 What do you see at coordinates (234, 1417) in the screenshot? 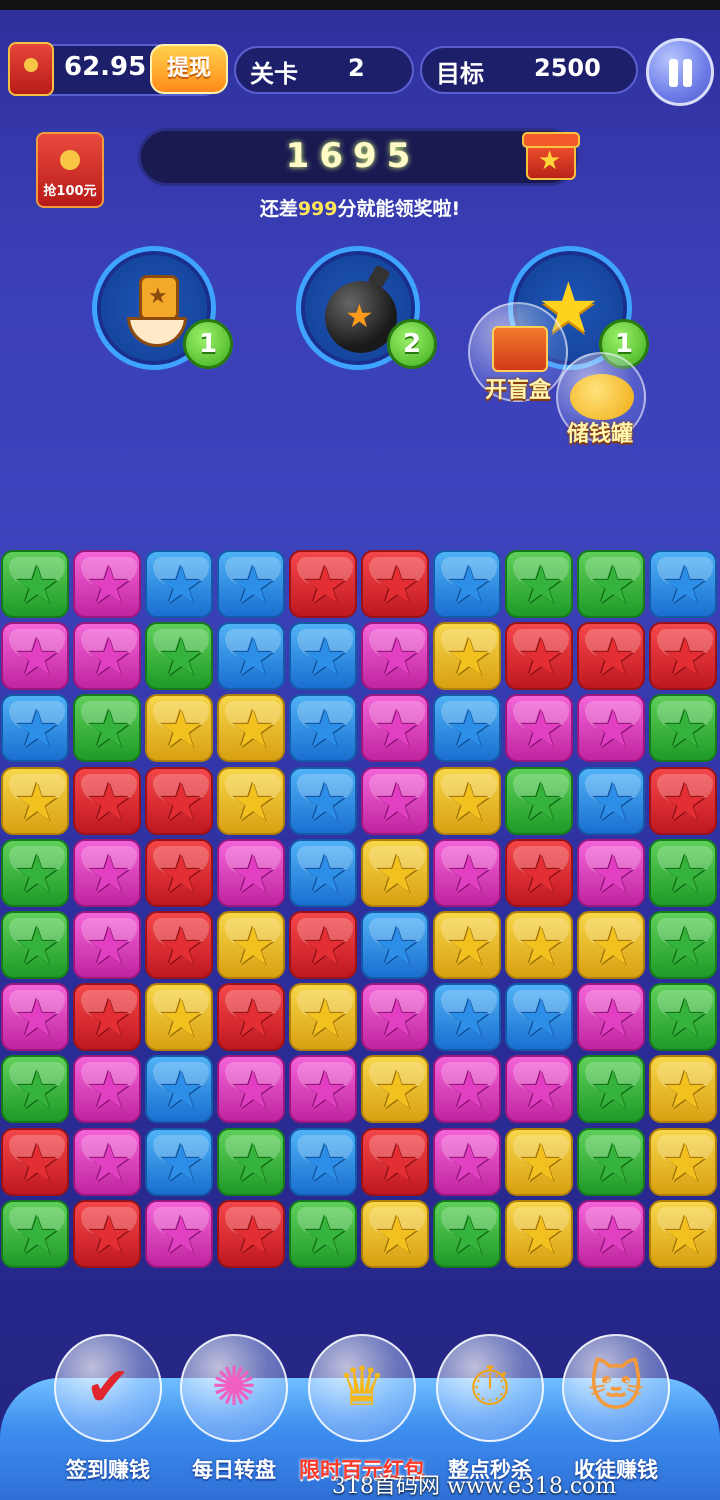
I see `nav-item-1: ✺ 每日转盘` at bounding box center [234, 1417].